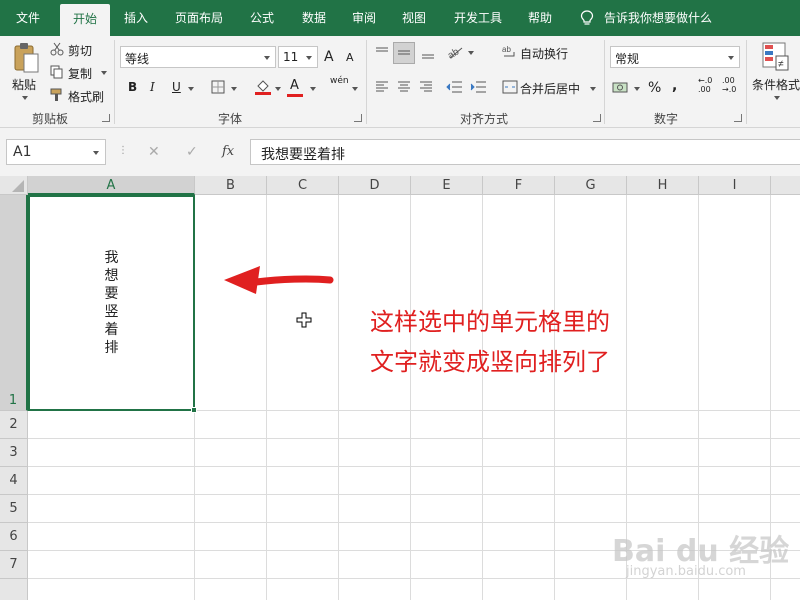 The width and height of the screenshot is (800, 600). Describe the element at coordinates (111, 185) in the screenshot. I see `column-header-a: A` at that location.